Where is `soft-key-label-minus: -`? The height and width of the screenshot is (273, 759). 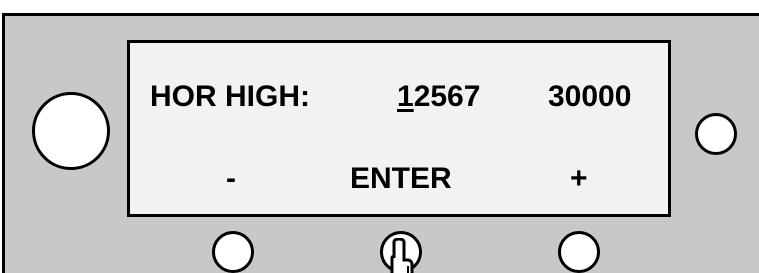
soft-key-label-minus: - is located at coordinates (231, 178).